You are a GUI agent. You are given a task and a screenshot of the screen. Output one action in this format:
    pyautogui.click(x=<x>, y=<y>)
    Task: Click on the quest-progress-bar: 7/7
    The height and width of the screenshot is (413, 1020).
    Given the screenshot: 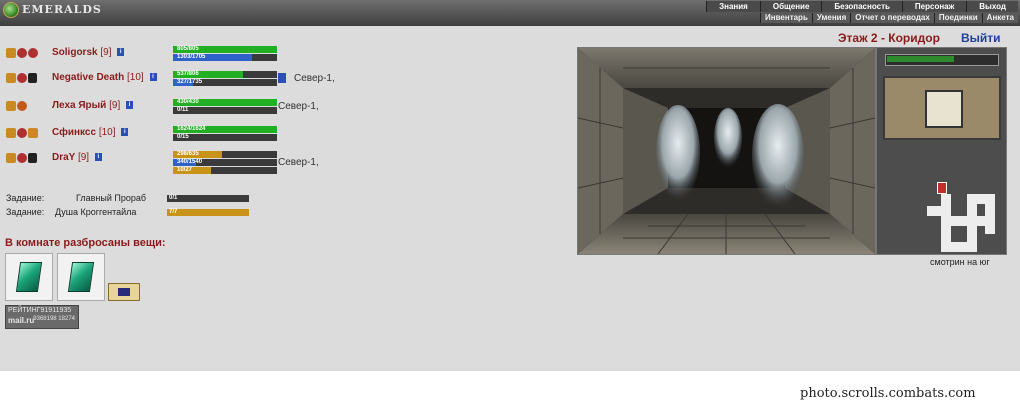 What is the action you would take?
    pyautogui.click(x=208, y=212)
    